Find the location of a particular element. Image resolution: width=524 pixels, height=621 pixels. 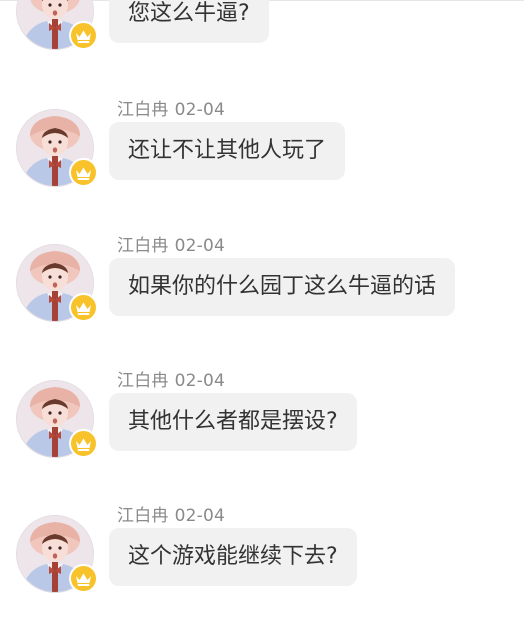

chat-message: 您这么牛逼? is located at coordinates (262, 25).